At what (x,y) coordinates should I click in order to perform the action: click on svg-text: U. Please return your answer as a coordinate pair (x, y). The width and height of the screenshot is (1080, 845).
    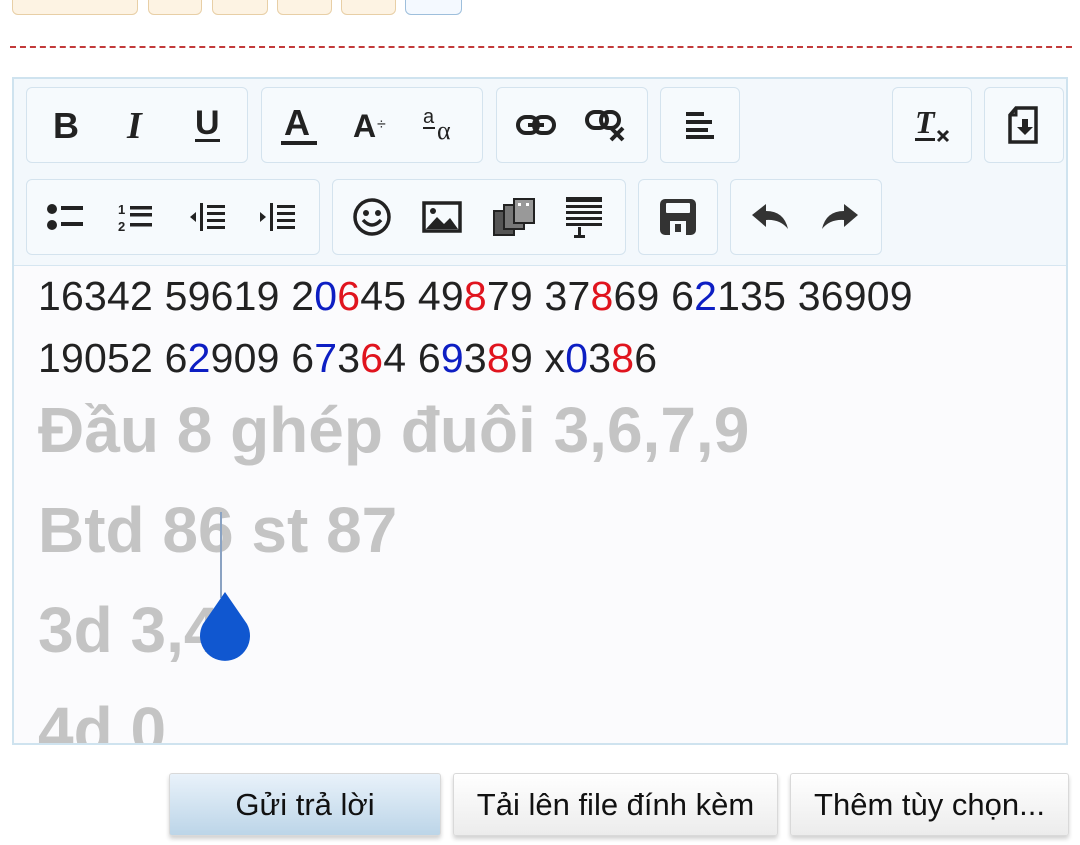
    Looking at the image, I should click on (207, 123).